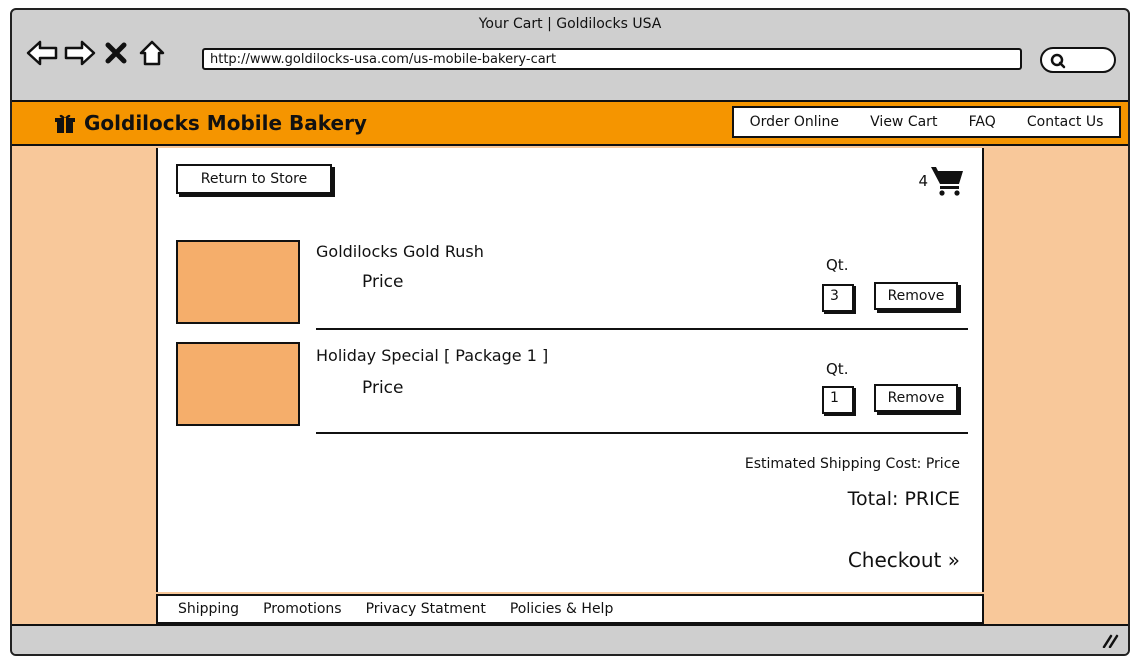  Describe the element at coordinates (838, 400) in the screenshot. I see `quantity-field: 1` at that location.